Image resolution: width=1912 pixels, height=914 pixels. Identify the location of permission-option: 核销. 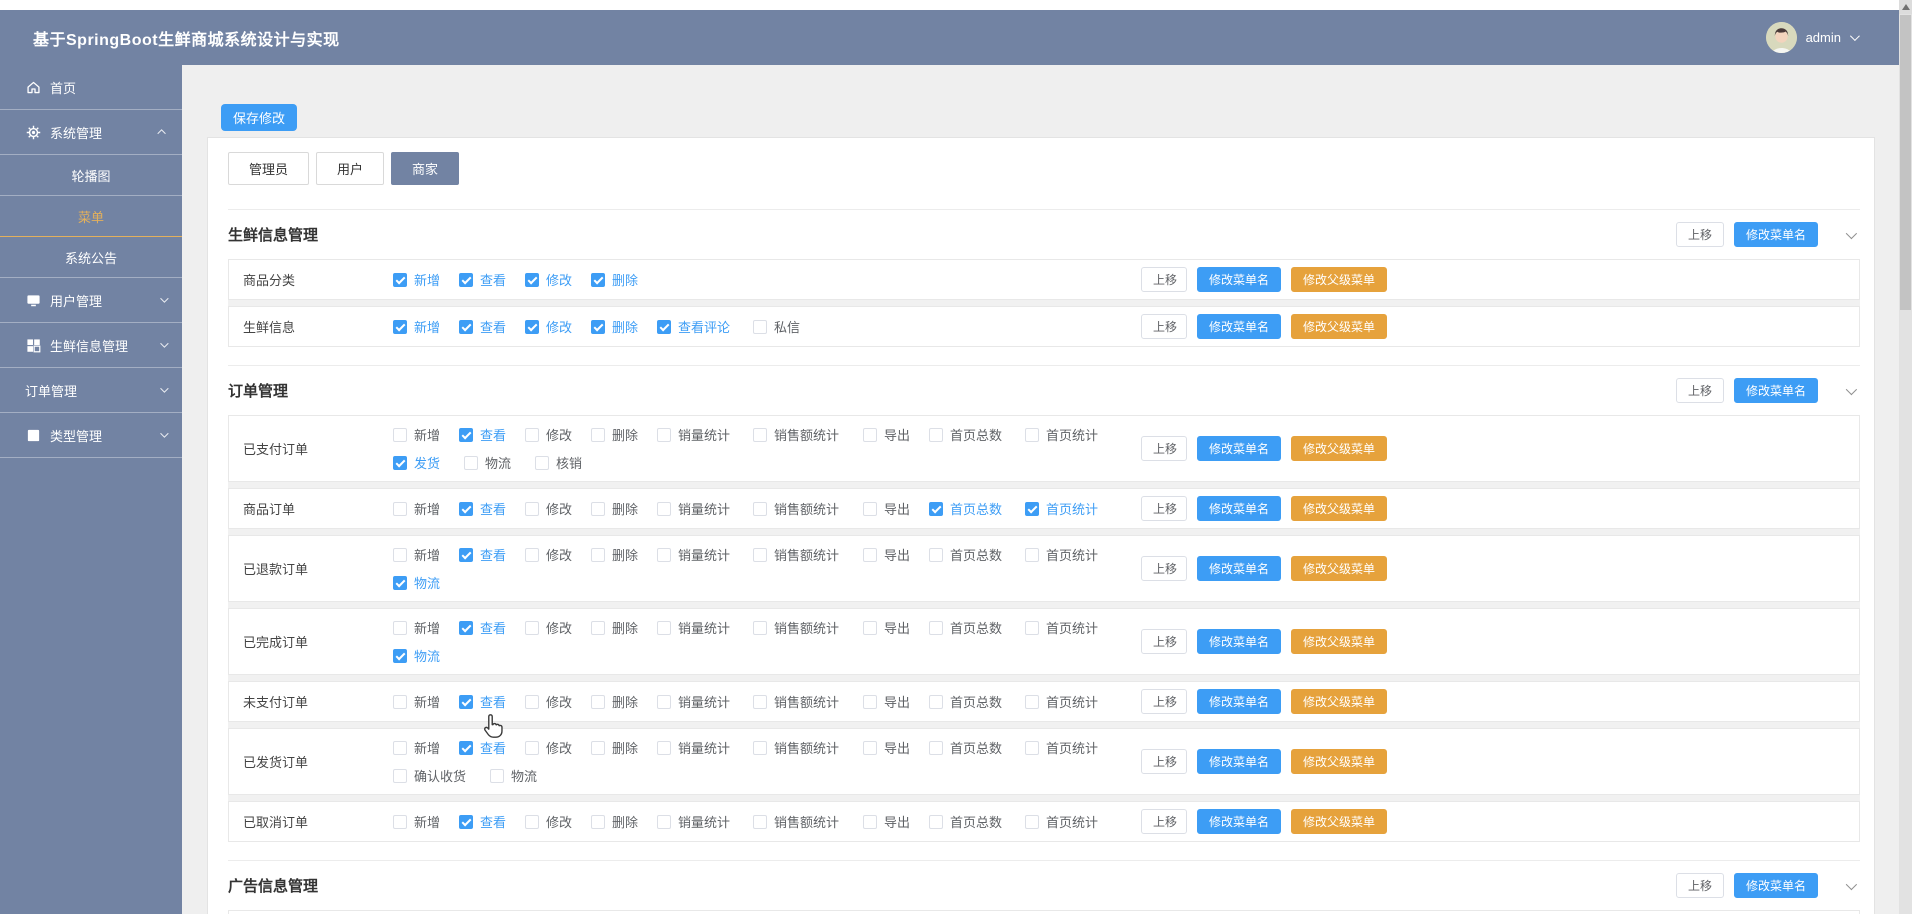
(558, 462).